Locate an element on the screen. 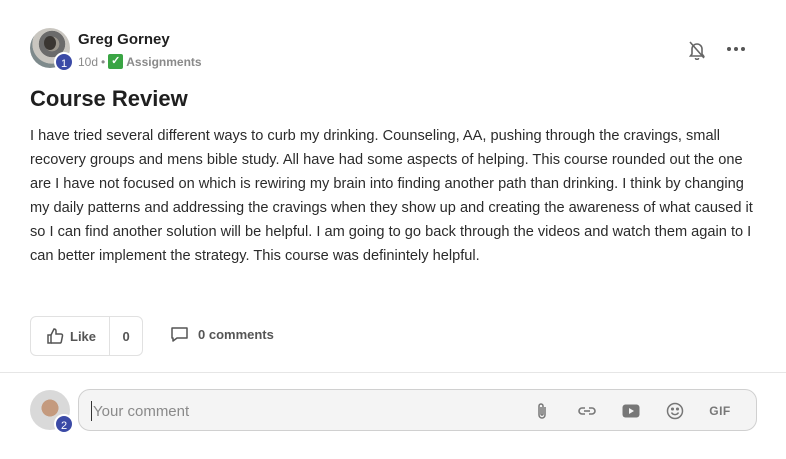  like-button: Like is located at coordinates (71, 336).